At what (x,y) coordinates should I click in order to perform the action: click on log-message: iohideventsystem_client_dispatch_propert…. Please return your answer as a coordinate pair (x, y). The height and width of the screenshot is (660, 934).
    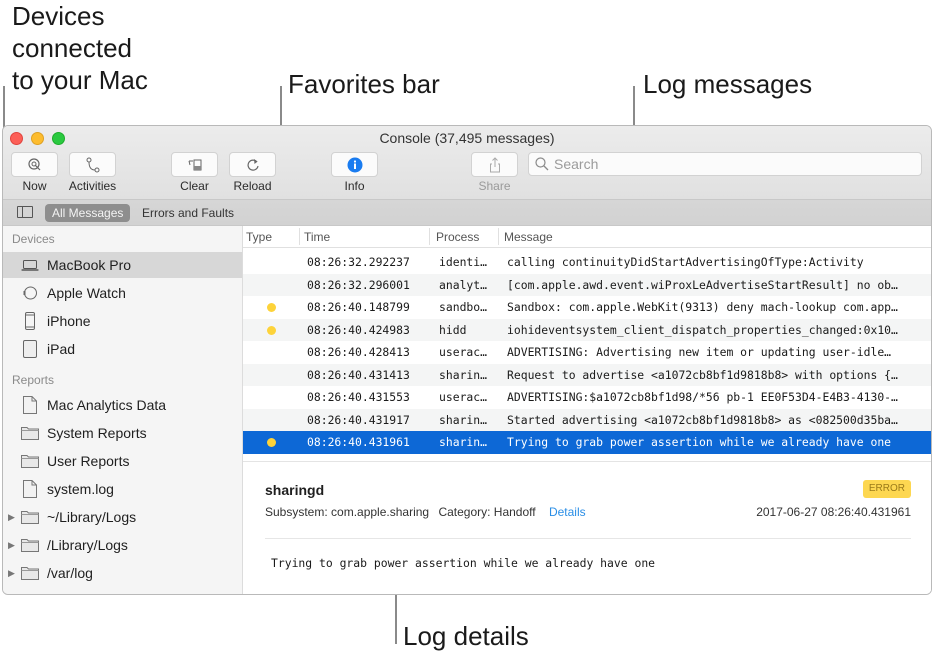
    Looking at the image, I should click on (702, 329).